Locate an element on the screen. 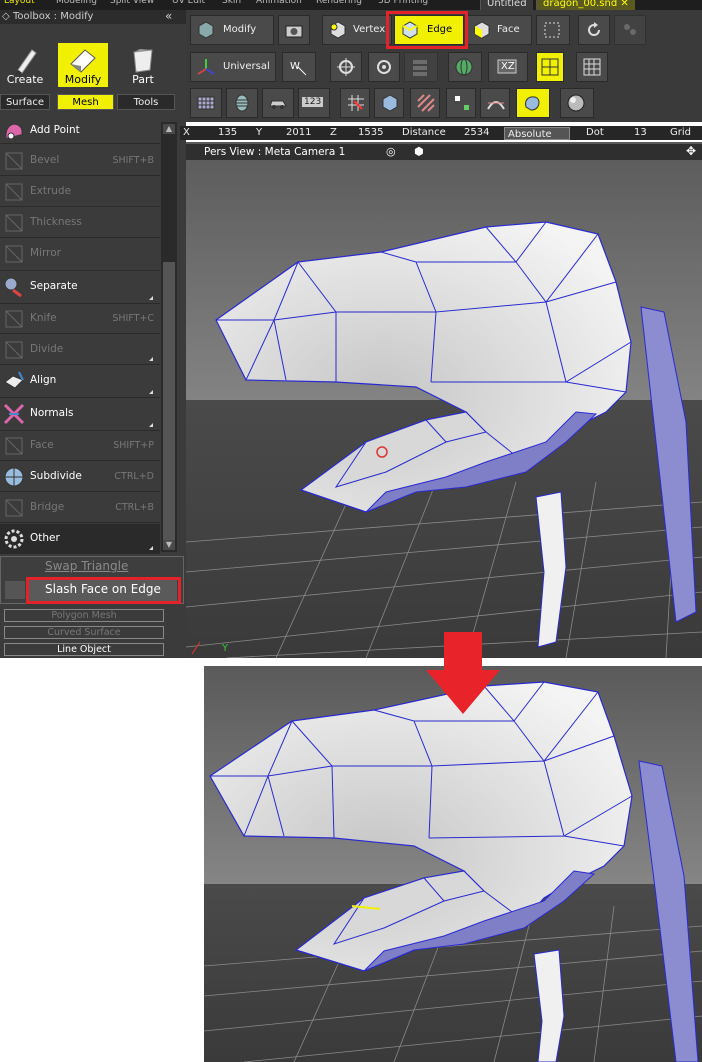 The width and height of the screenshot is (702, 1062). tab-layout: Layout is located at coordinates (19, 4).